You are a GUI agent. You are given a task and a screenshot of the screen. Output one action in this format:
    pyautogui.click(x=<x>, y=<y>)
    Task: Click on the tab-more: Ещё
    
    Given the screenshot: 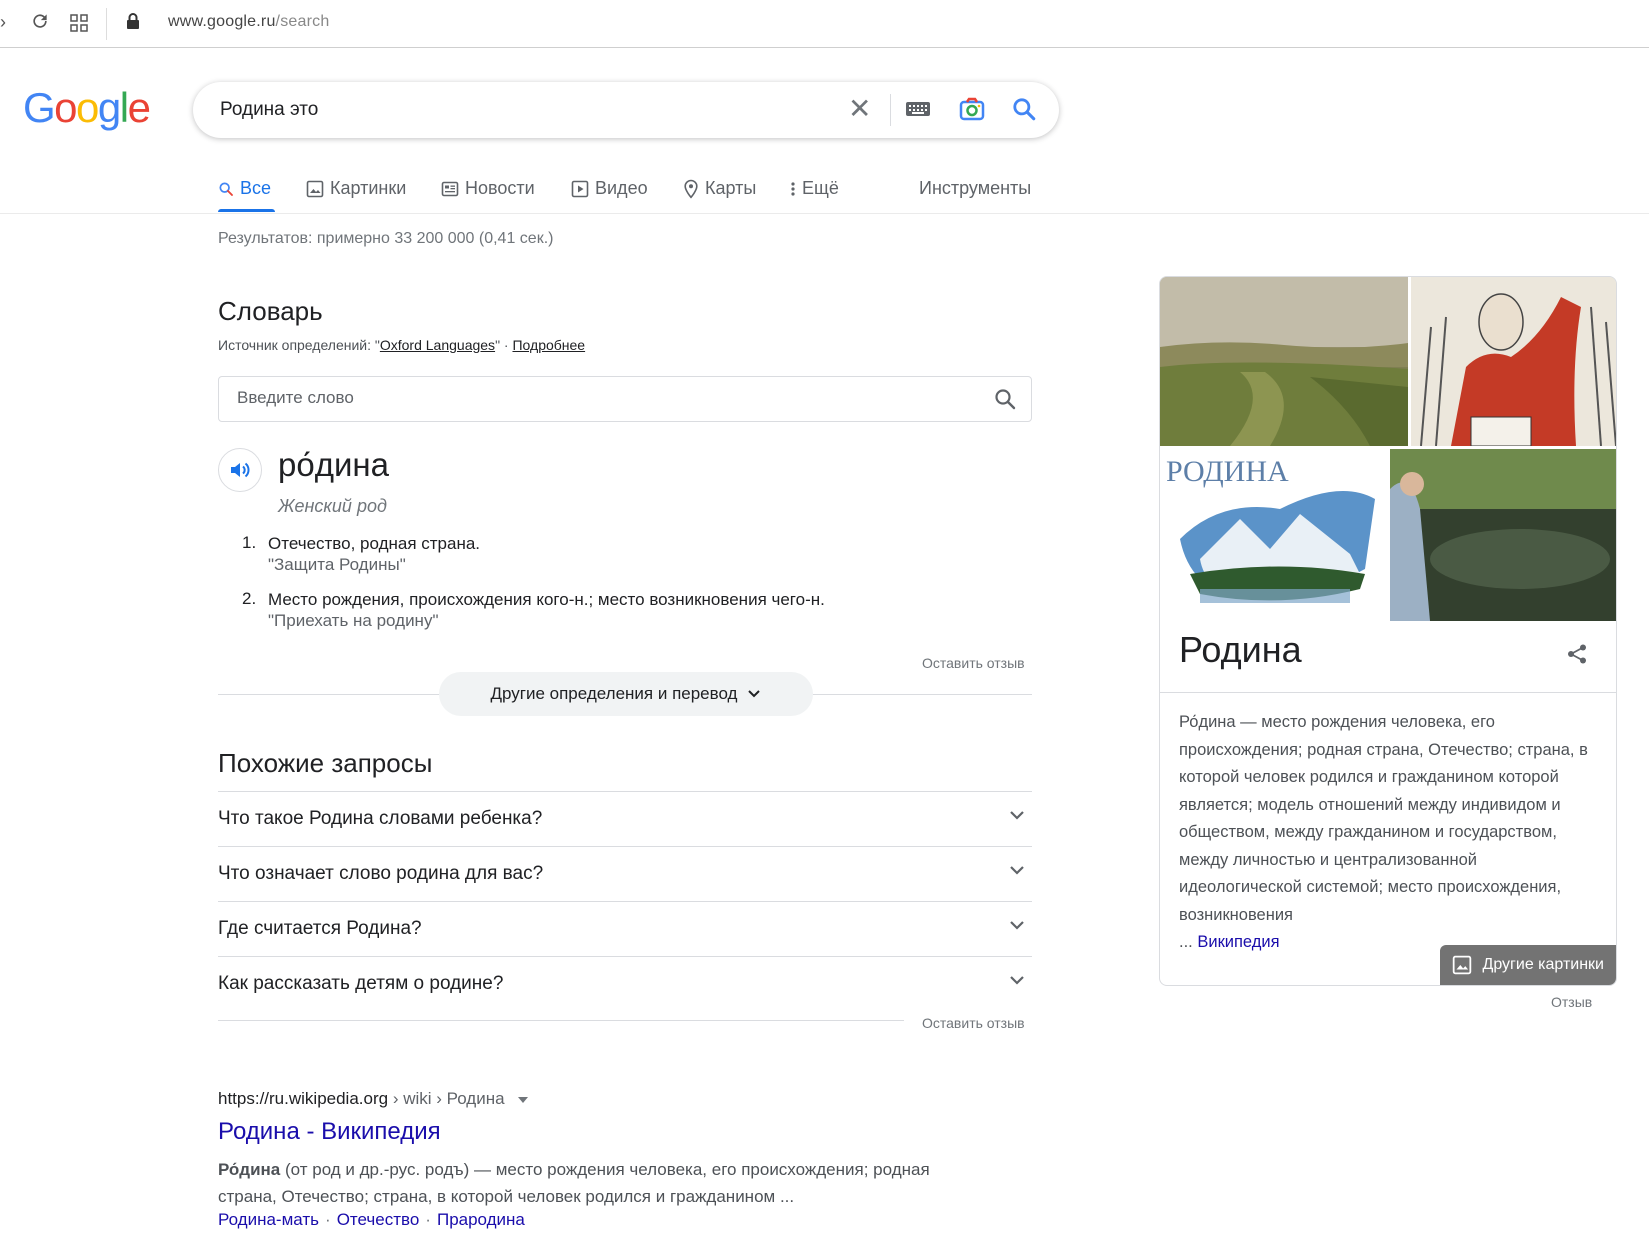 What is the action you would take?
    pyautogui.click(x=814, y=188)
    